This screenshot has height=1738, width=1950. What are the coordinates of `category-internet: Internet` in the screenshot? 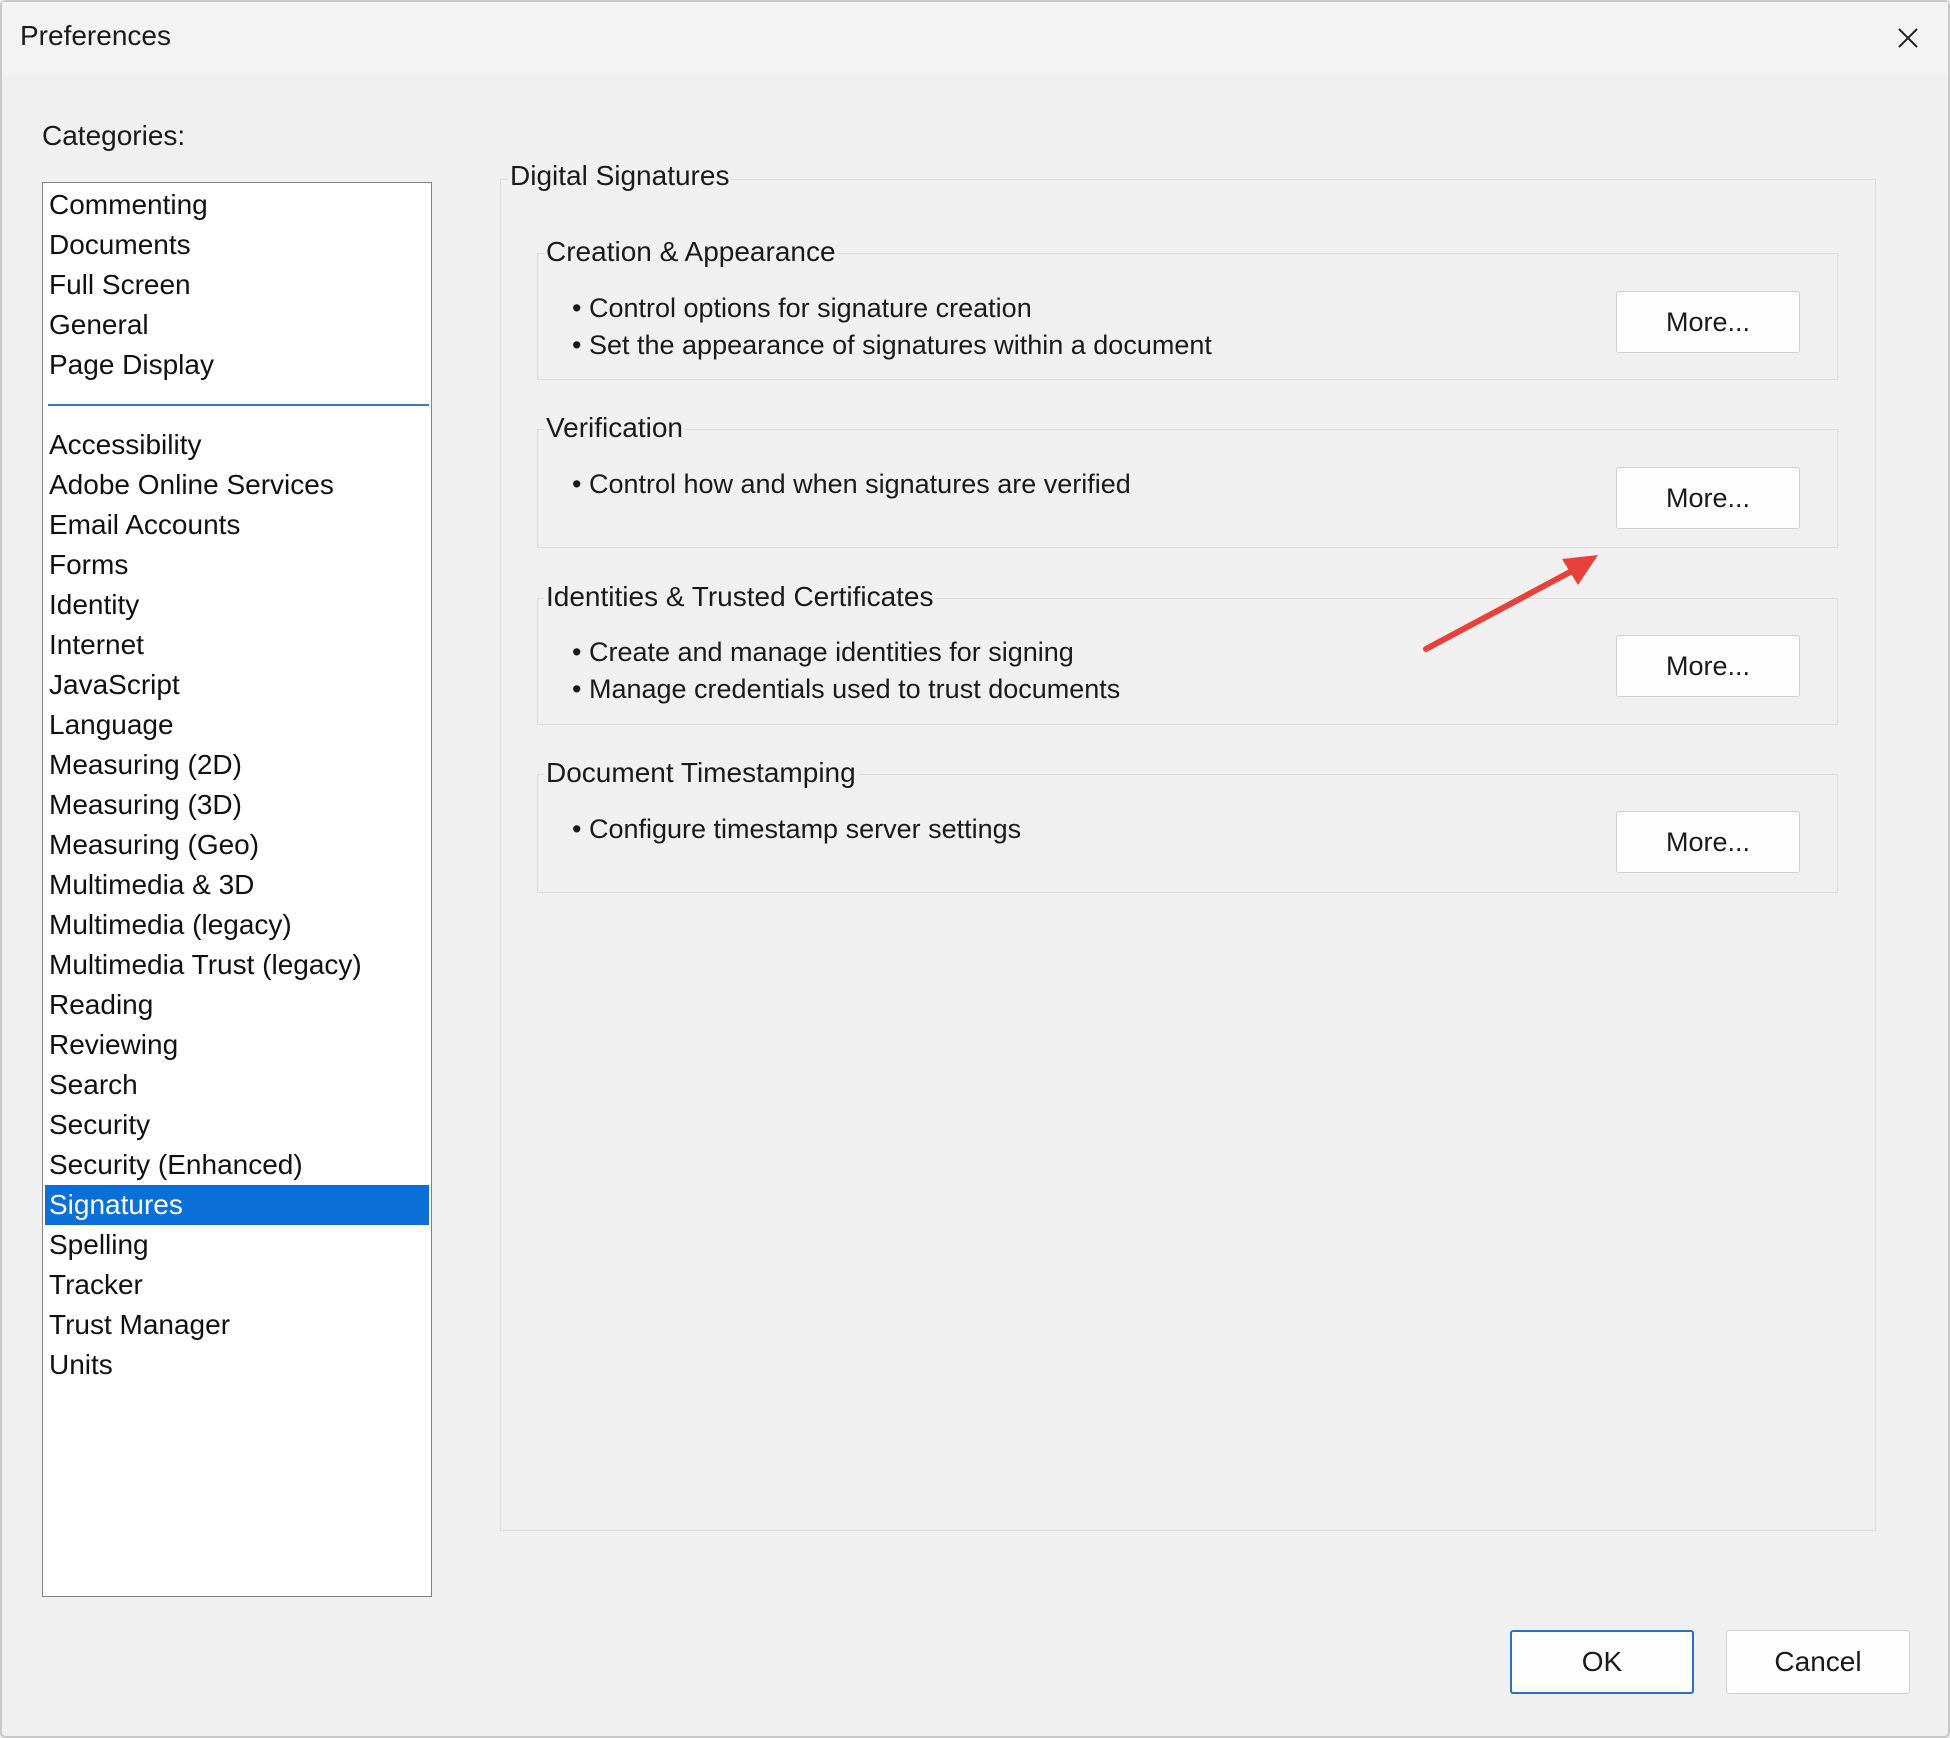 It's located at (237, 645).